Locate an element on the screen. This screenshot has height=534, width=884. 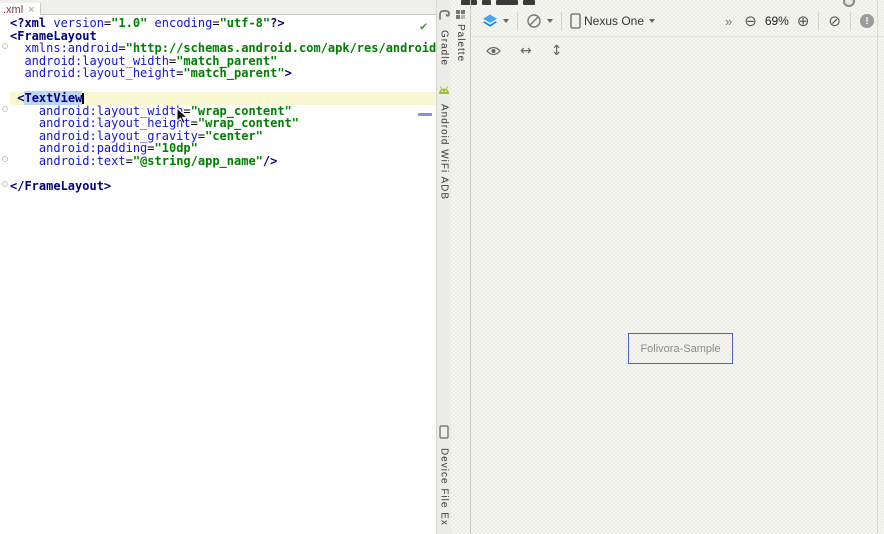
editor-tab-bar: .xml × is located at coordinates (218, 8).